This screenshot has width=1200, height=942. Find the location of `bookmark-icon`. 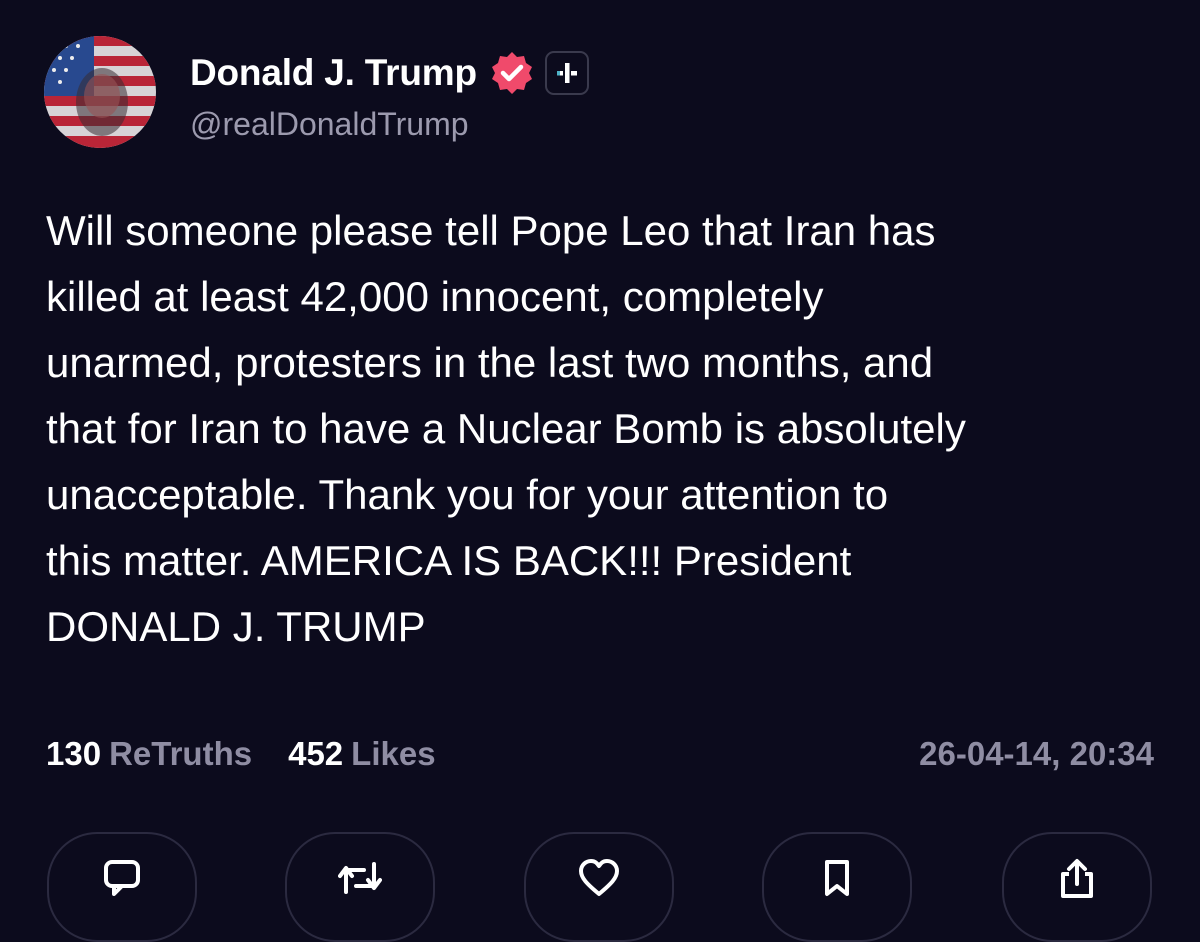

bookmark-icon is located at coordinates (837, 878).